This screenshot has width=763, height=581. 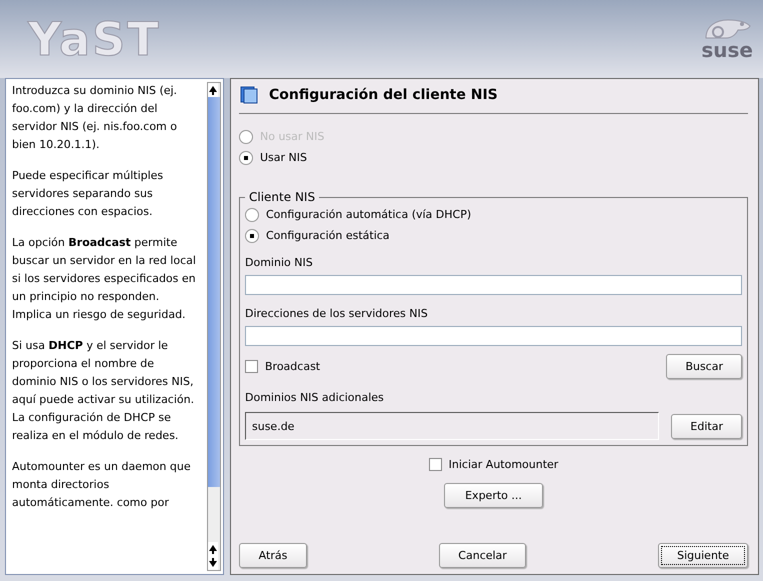 I want to click on radio-option: Configuración automática (vía DHCP), so click(x=358, y=214).